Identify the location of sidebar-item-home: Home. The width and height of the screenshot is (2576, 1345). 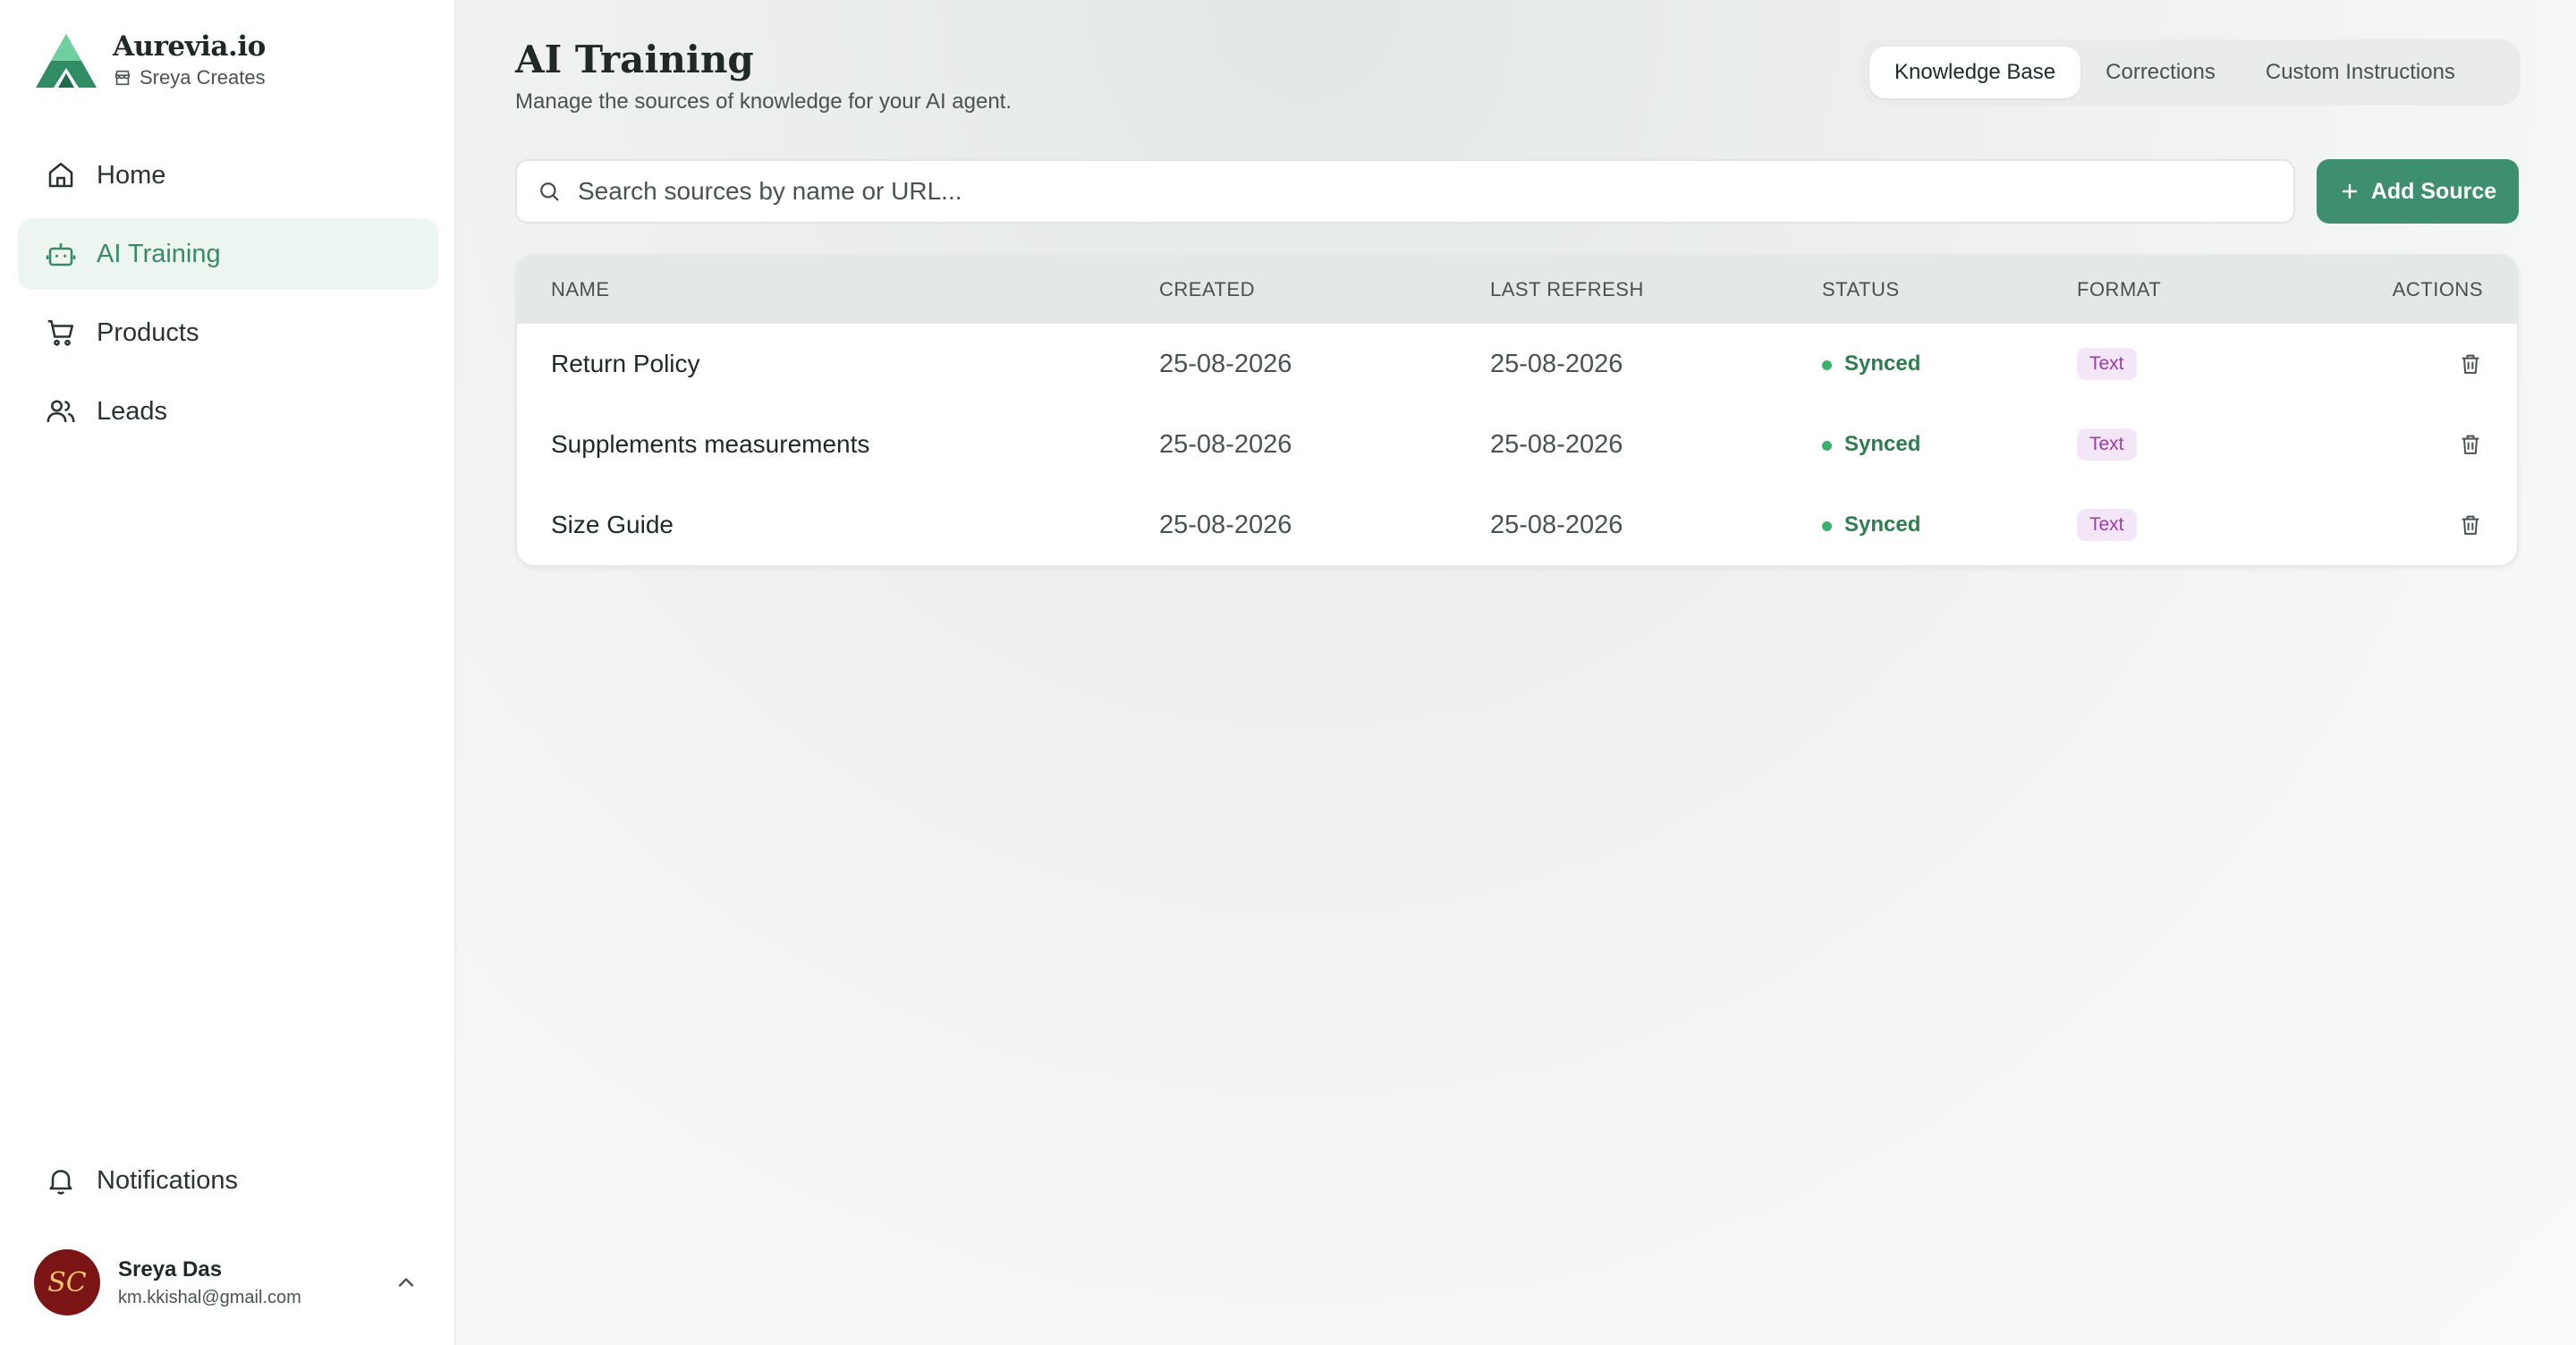
(228, 175).